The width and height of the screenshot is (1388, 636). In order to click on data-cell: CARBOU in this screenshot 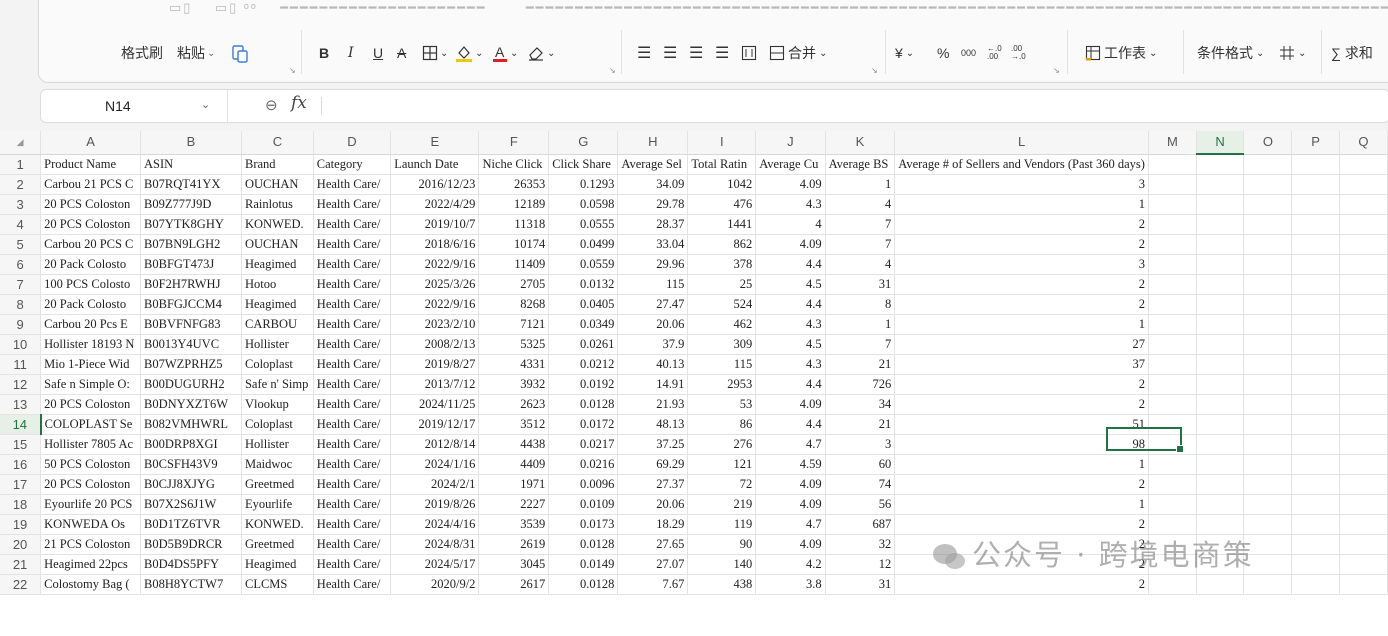, I will do `click(277, 324)`.